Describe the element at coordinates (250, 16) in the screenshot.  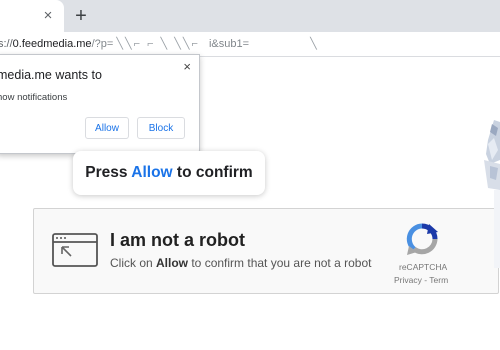
I see `tab-strip: × +` at that location.